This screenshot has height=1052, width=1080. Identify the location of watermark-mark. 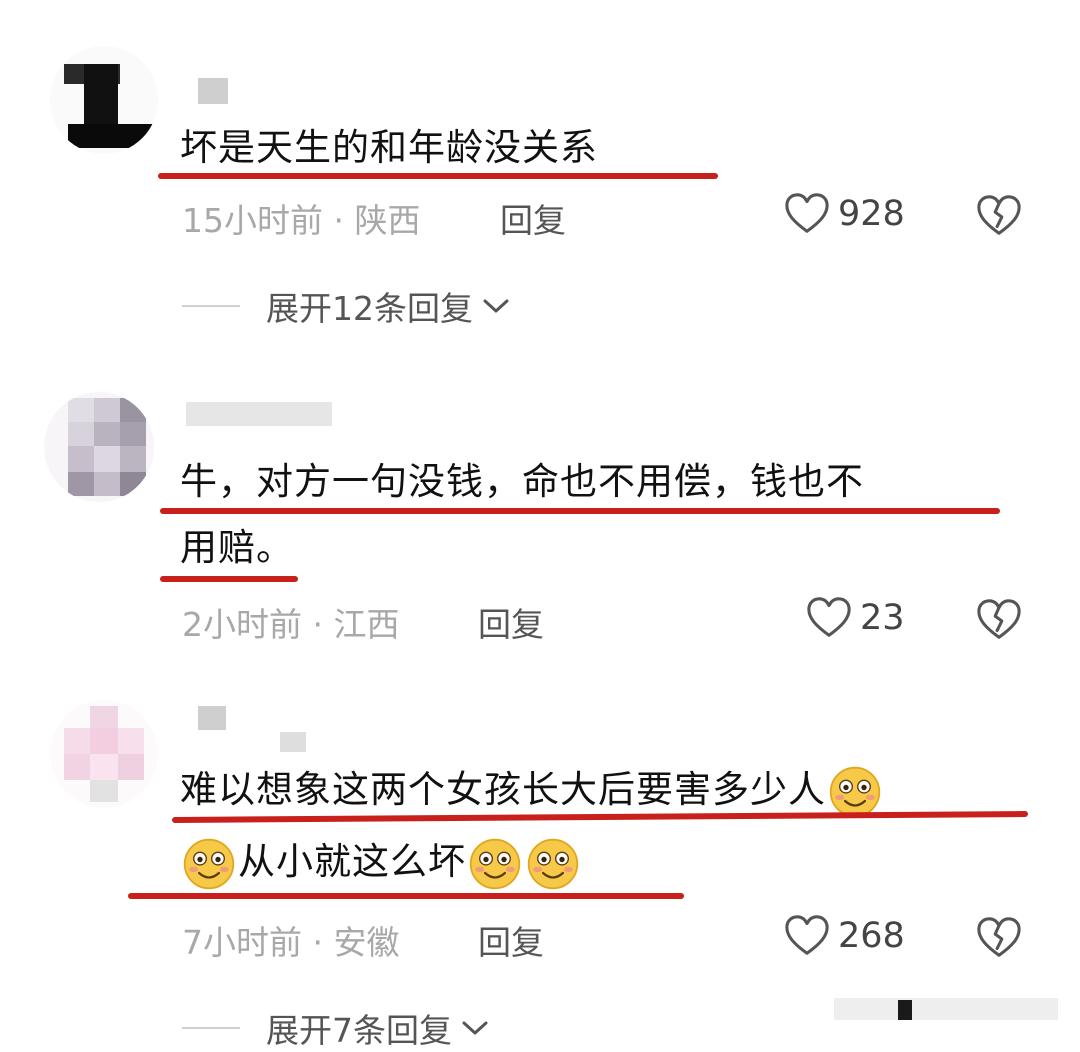
(905, 1010).